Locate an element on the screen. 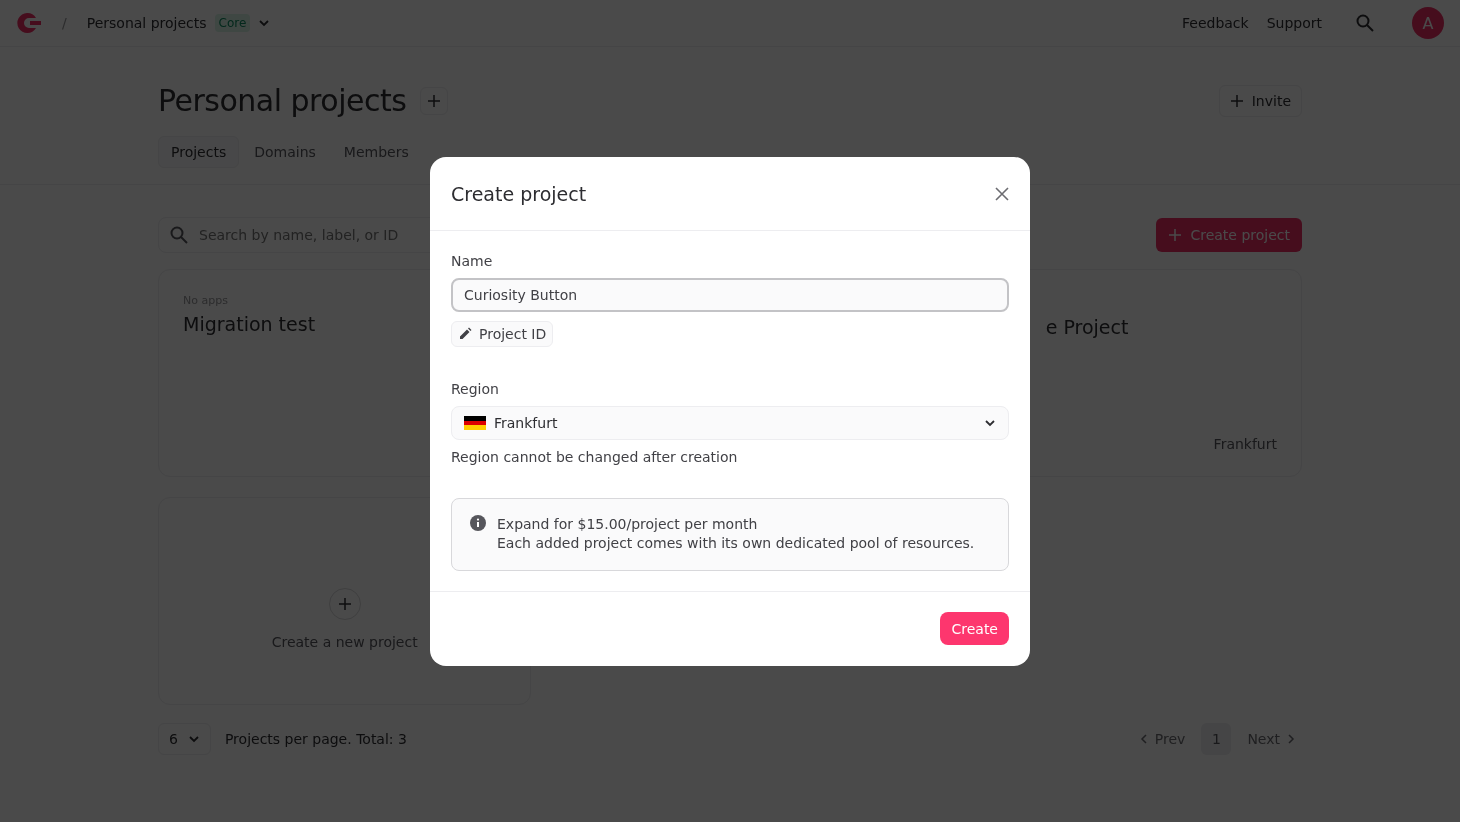  create-button: Create is located at coordinates (974, 628).